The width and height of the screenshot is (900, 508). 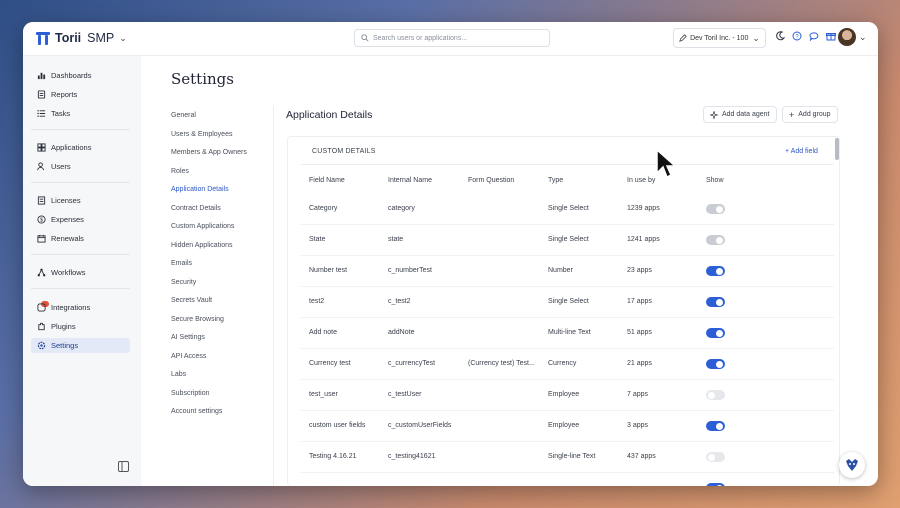 What do you see at coordinates (797, 36) in the screenshot?
I see `help-icon: ?` at bounding box center [797, 36].